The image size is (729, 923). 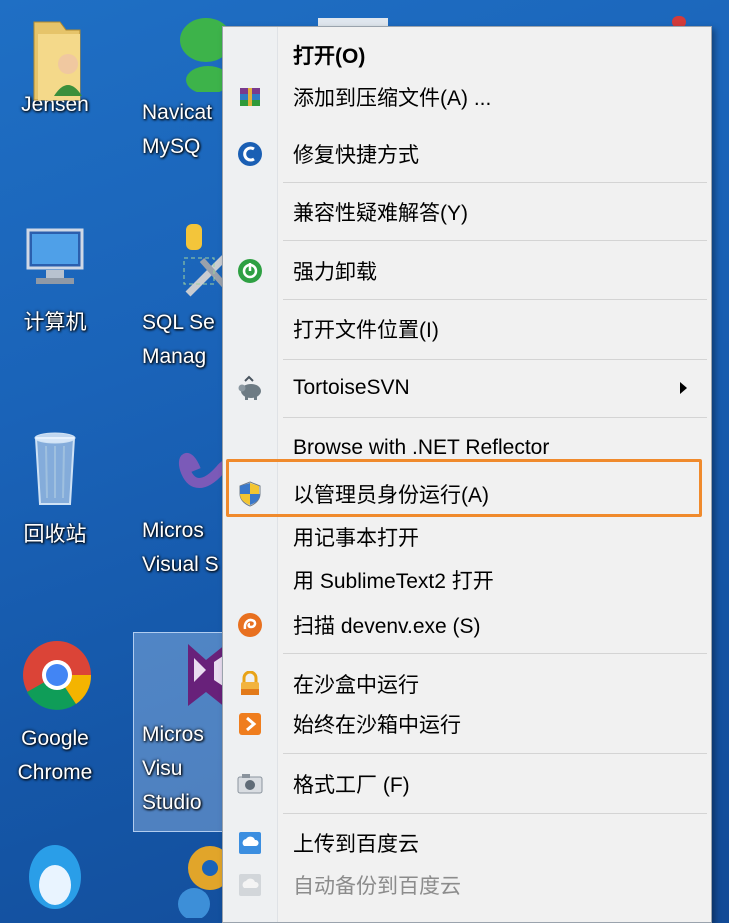 I want to click on menu-item-scan-devenv: 扫描 devenv.exe (S), so click(x=466, y=625).